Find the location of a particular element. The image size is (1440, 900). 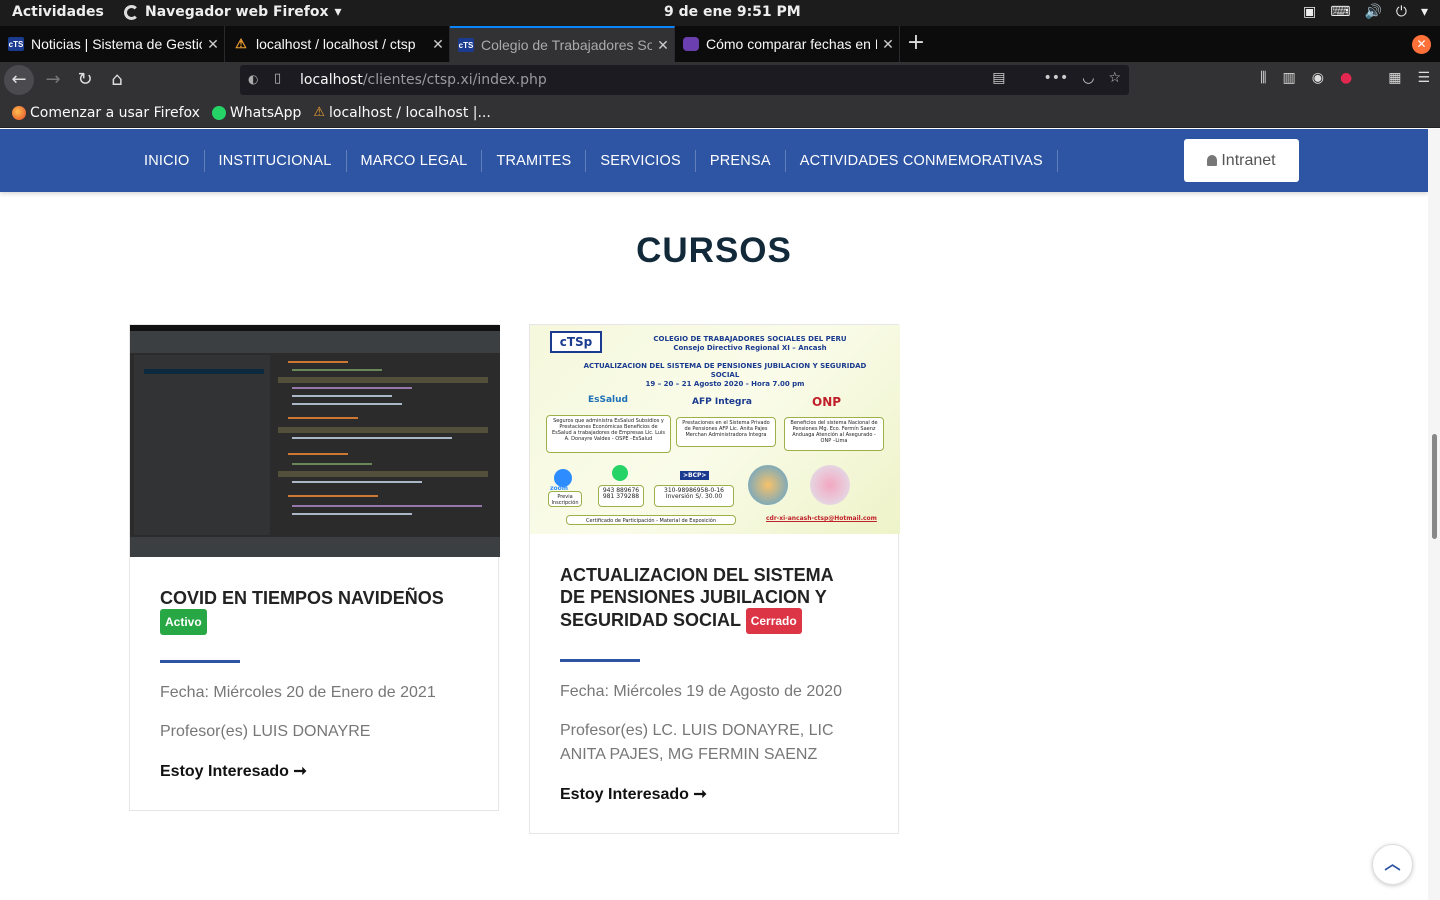

shield-icon is located at coordinates (691, 44).